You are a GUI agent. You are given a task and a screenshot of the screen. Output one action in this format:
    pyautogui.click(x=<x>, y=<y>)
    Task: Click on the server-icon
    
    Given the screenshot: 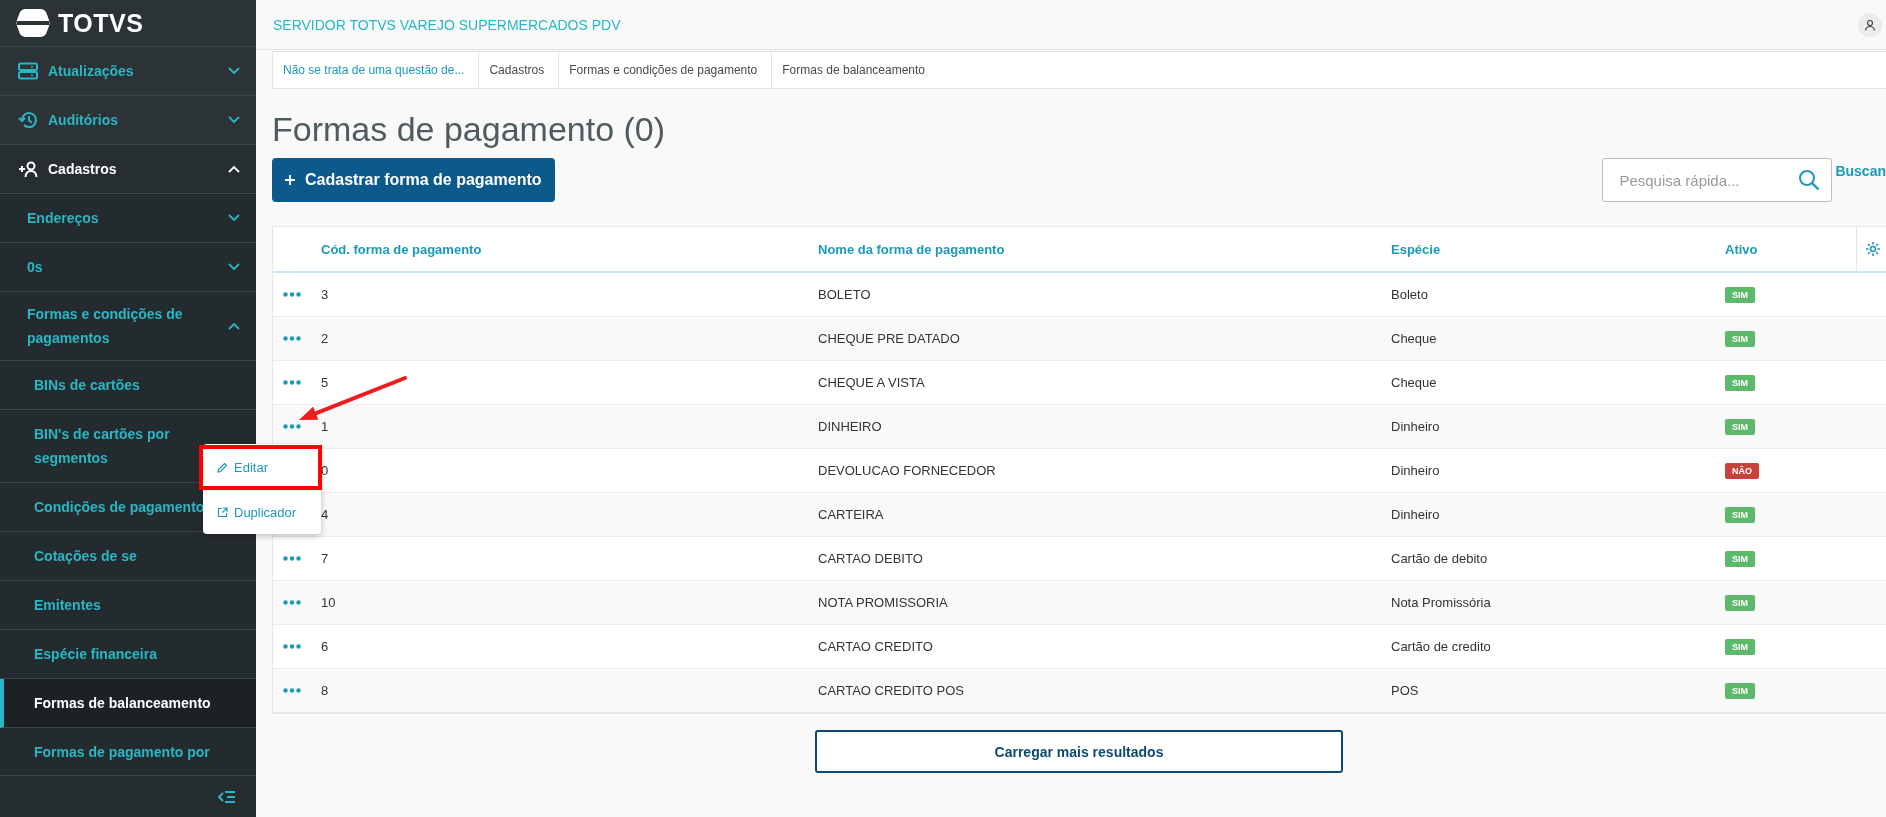 What is the action you would take?
    pyautogui.click(x=28, y=71)
    